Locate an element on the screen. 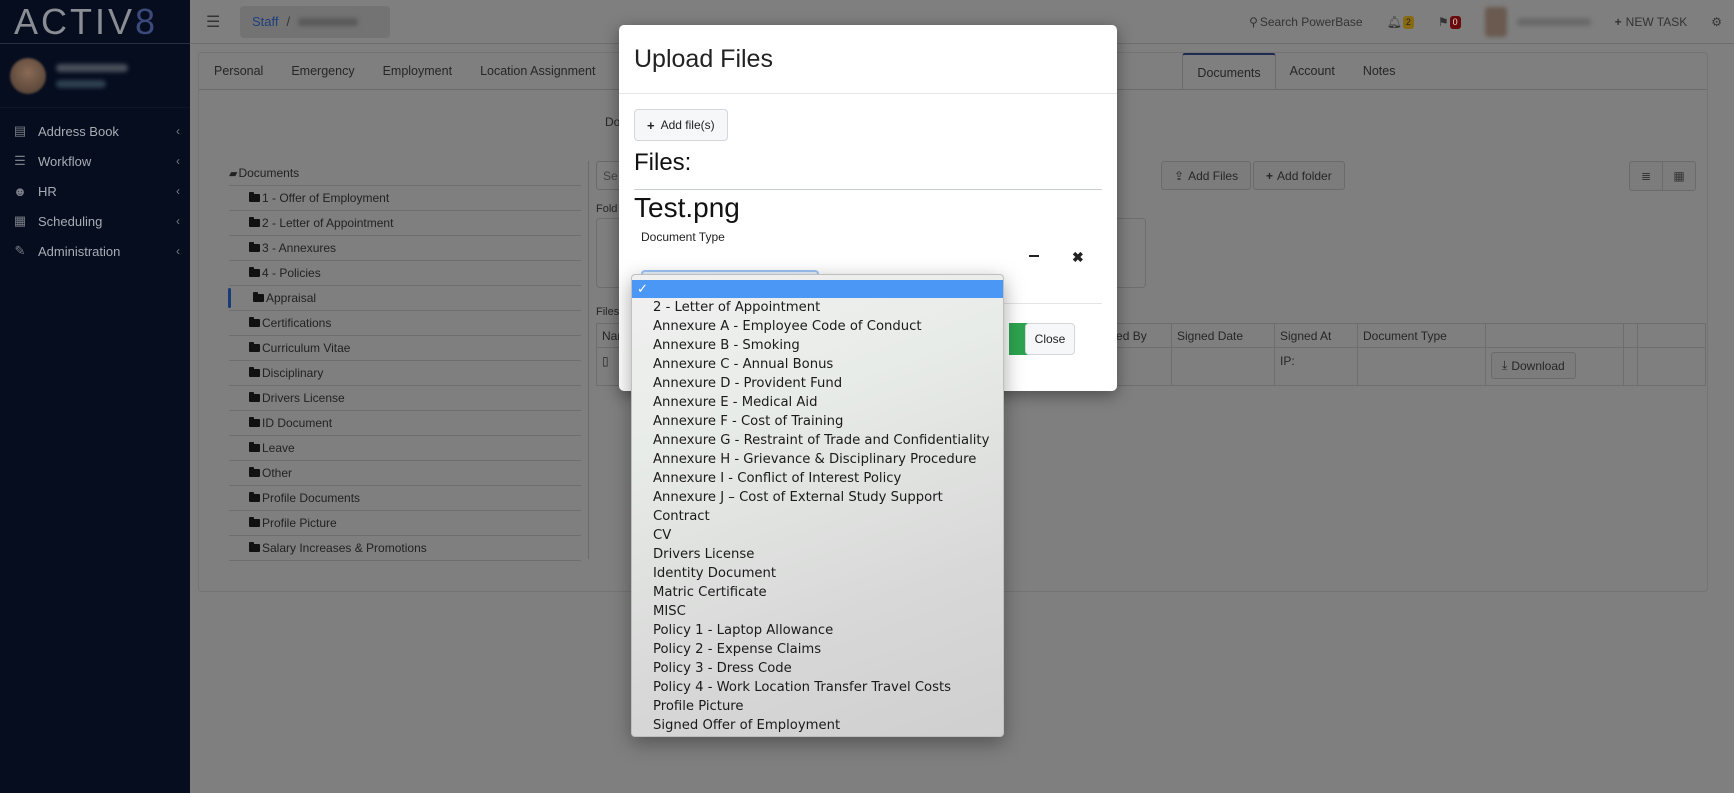 The height and width of the screenshot is (793, 1734). notifications-button: 🔔︎ 2 is located at coordinates (1400, 22).